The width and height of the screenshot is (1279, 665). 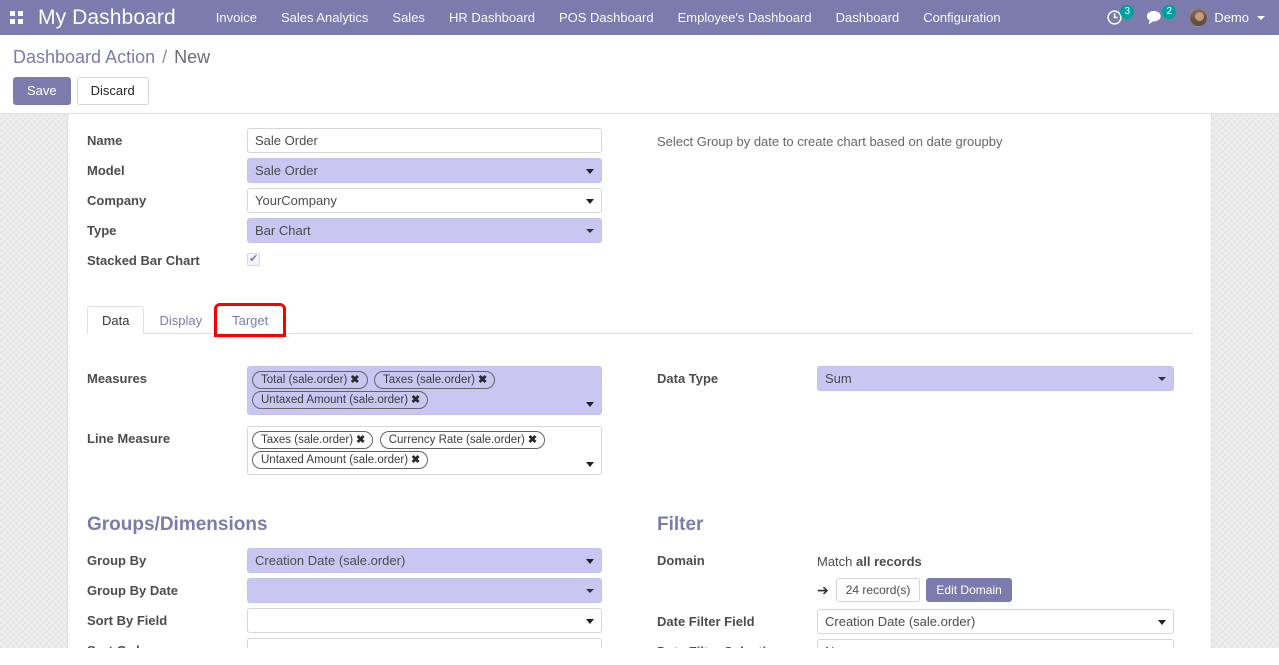 What do you see at coordinates (681, 560) in the screenshot?
I see `domain-label: Domain` at bounding box center [681, 560].